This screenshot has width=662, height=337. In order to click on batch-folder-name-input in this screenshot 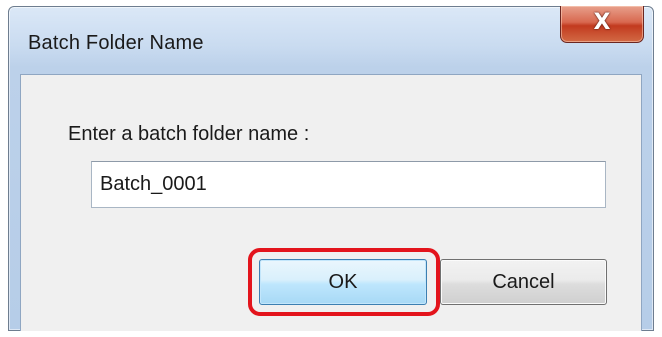, I will do `click(348, 184)`.